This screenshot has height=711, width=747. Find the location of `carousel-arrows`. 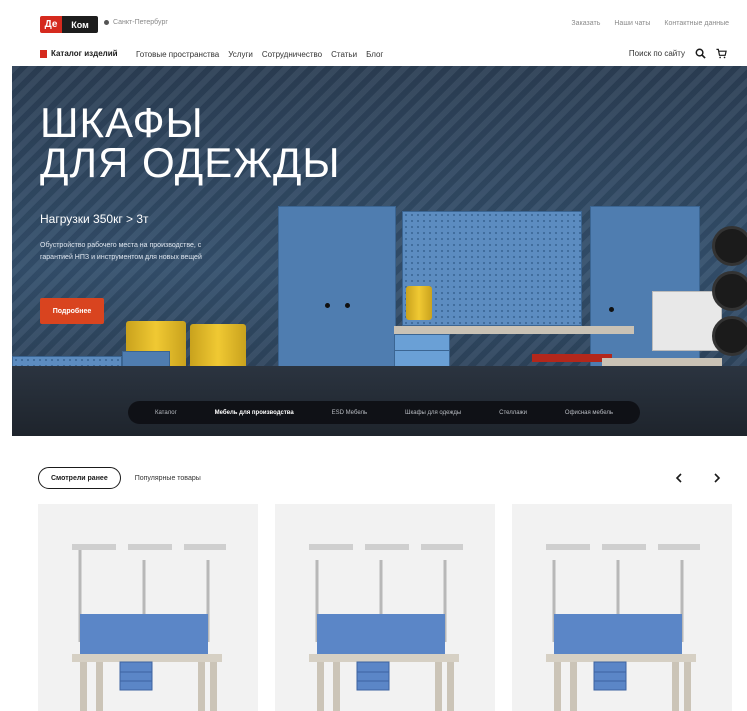

carousel-arrows is located at coordinates (698, 478).